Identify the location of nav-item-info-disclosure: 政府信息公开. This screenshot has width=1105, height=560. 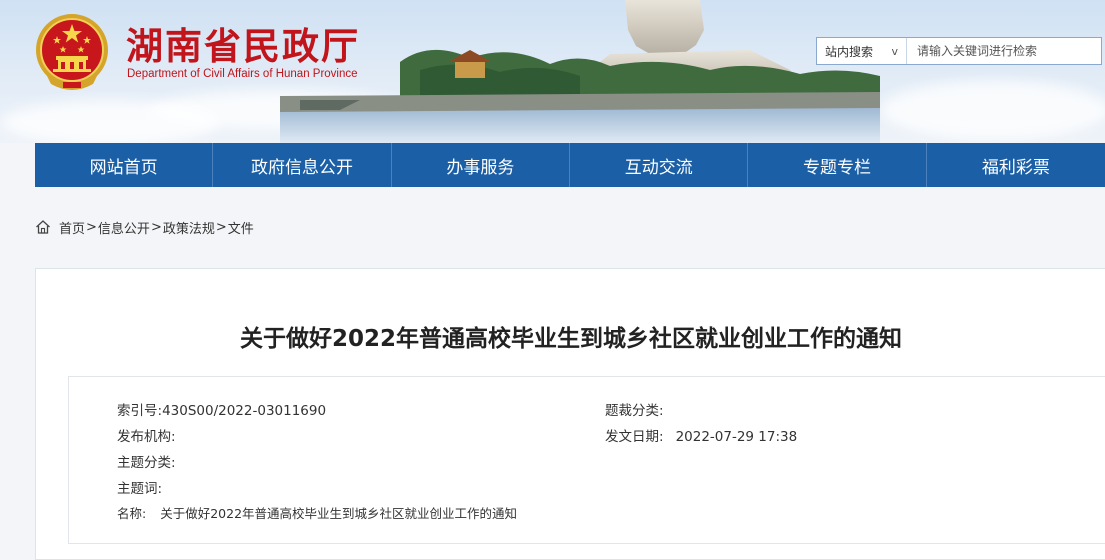
(302, 165).